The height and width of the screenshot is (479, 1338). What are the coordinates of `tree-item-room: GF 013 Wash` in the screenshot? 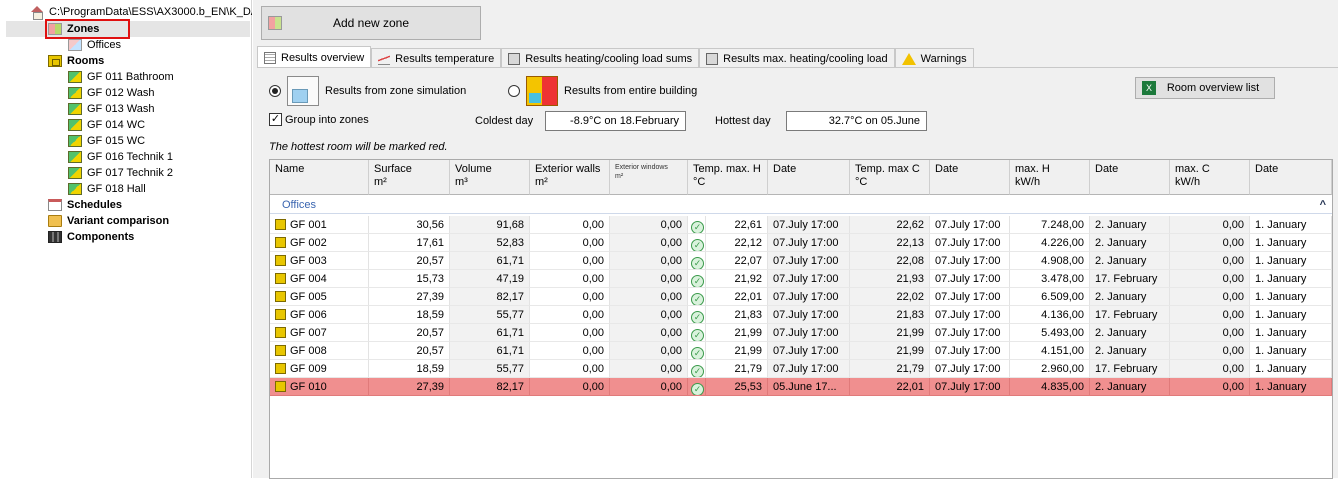 It's located at (111, 109).